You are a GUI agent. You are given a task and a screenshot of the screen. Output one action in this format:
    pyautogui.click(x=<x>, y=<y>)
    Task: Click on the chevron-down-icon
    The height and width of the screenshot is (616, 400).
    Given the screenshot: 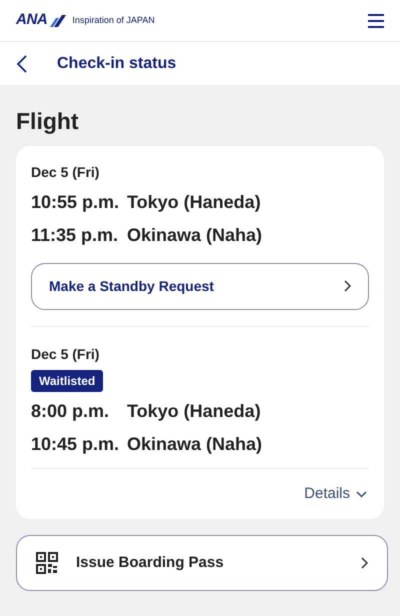 What is the action you would take?
    pyautogui.click(x=361, y=494)
    